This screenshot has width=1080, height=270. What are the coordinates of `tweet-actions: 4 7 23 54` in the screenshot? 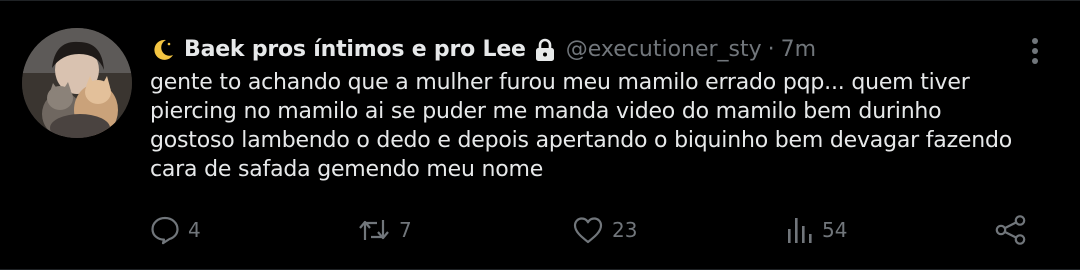 It's located at (540, 230).